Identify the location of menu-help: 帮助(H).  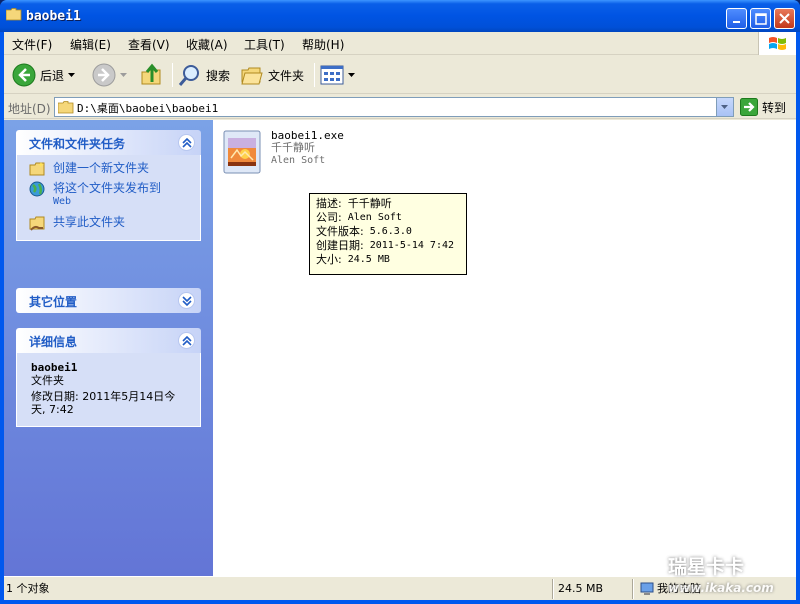
(323, 44).